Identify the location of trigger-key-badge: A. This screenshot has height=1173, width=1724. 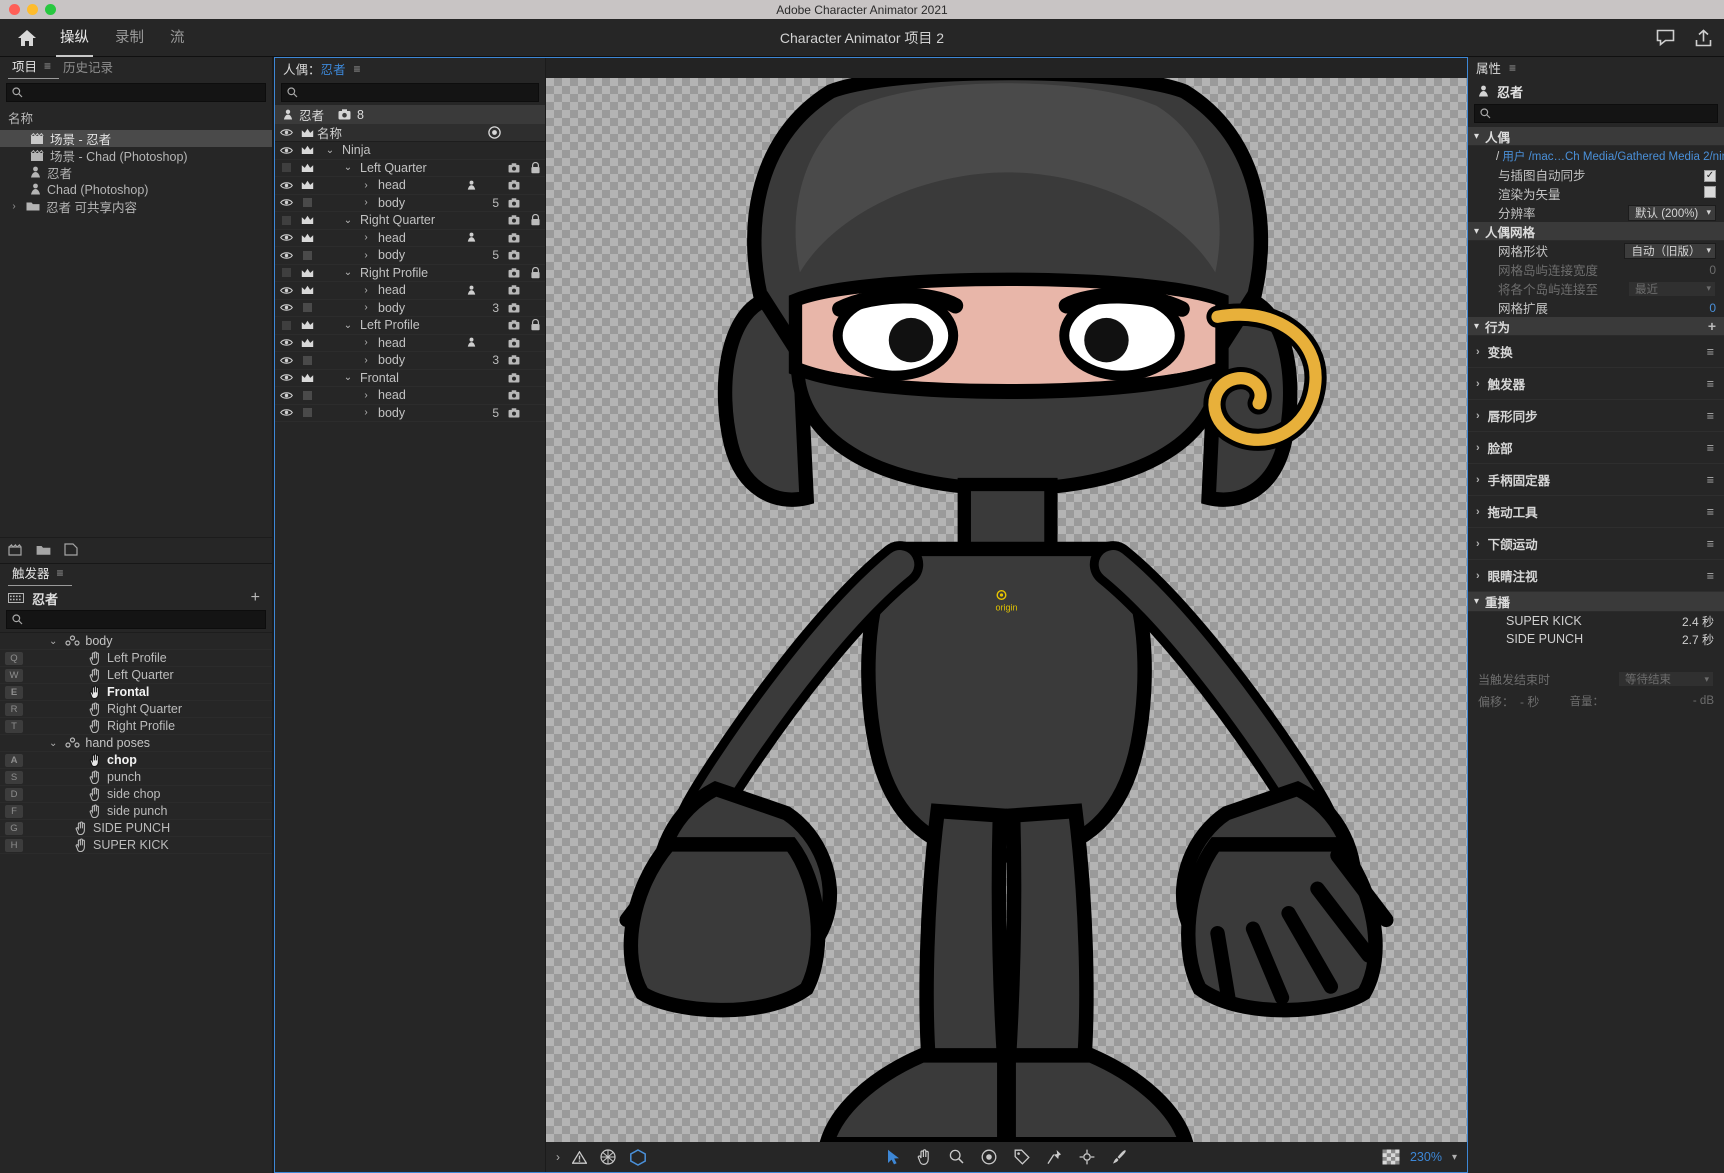
(14, 760).